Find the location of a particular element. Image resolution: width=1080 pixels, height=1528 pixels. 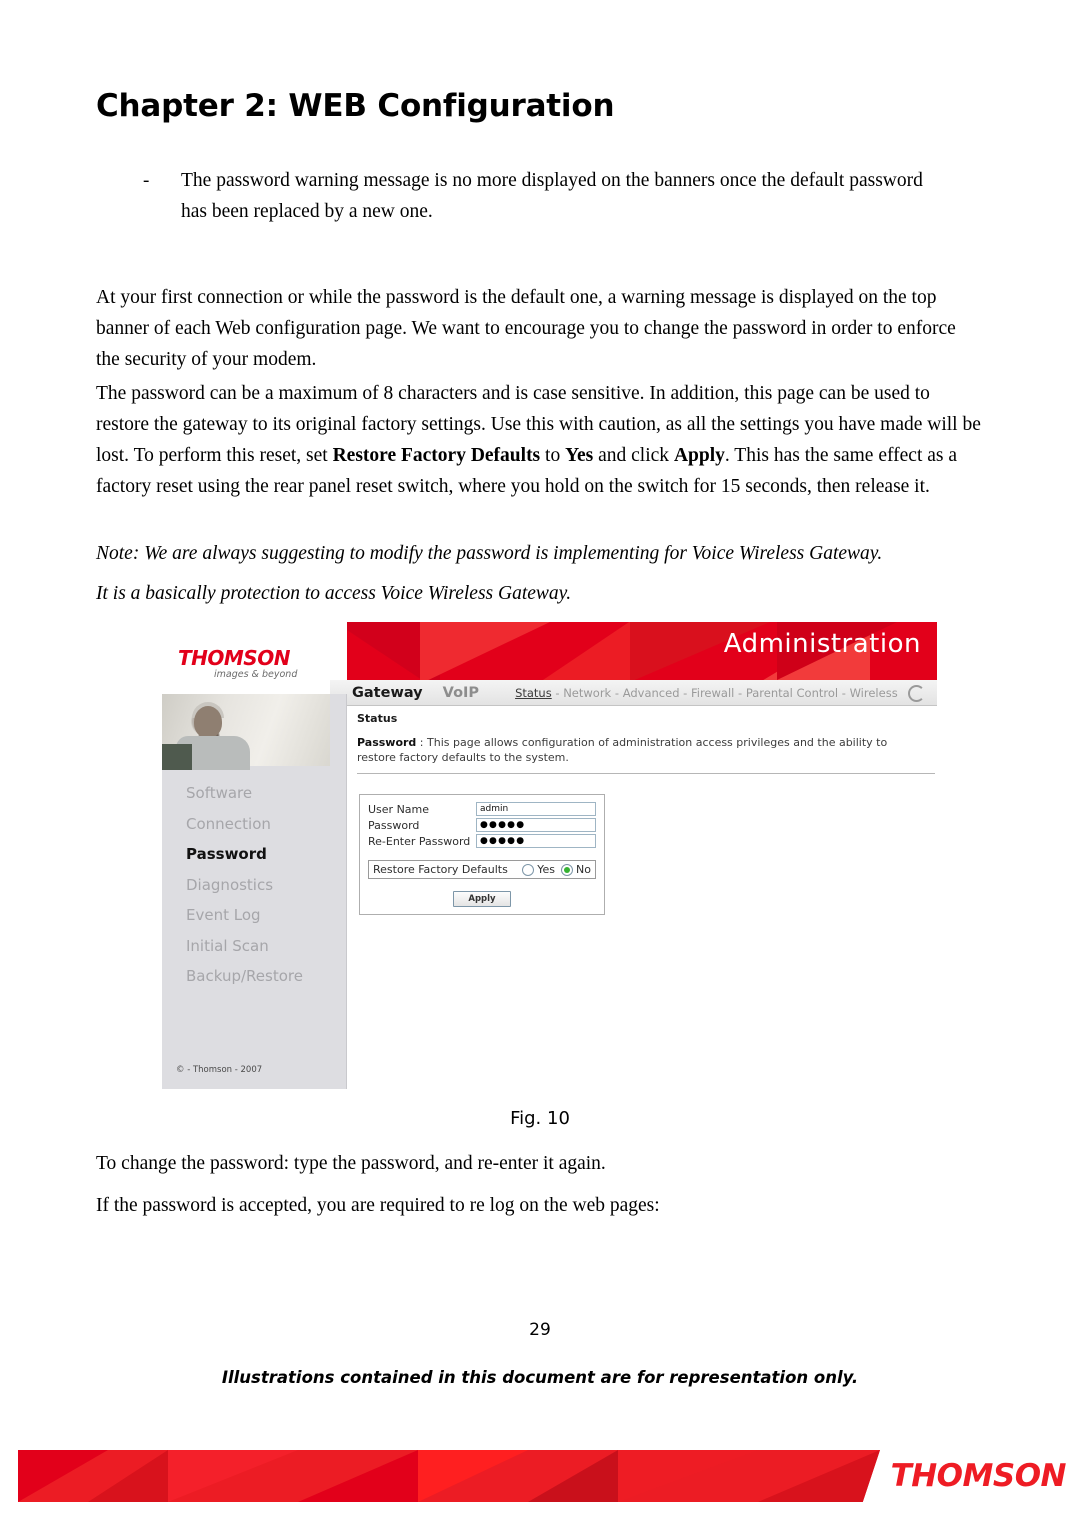

apply-button-row: Apply is located at coordinates (482, 896).